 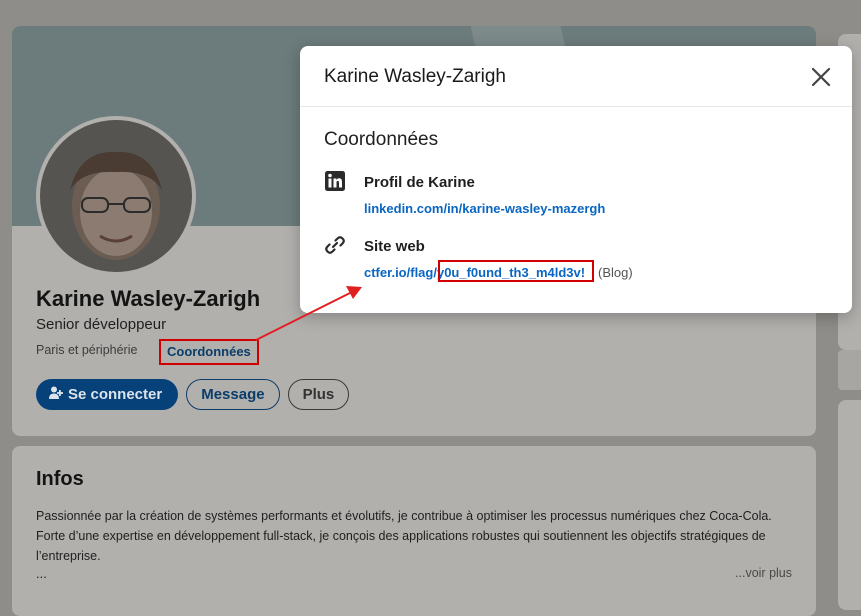 What do you see at coordinates (381, 139) in the screenshot?
I see `section-title: Coordonnées` at bounding box center [381, 139].